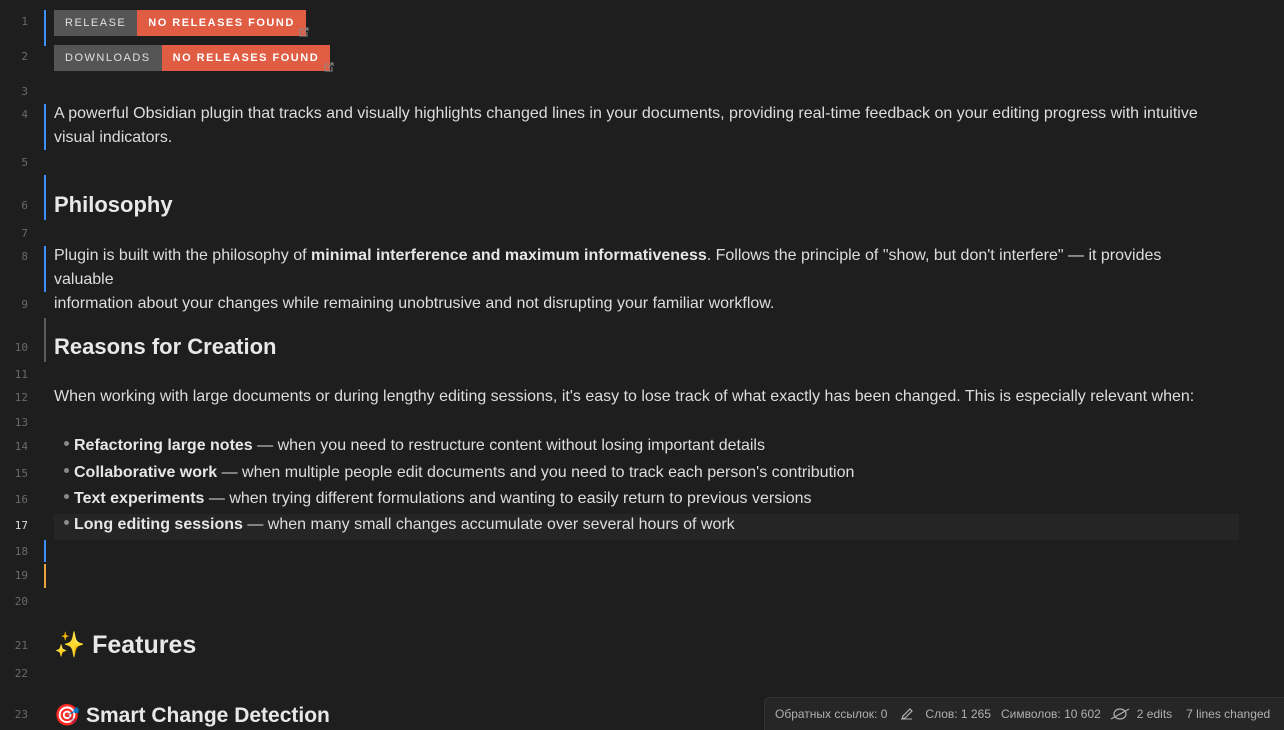 The image size is (1284, 730). Describe the element at coordinates (158, 524) in the screenshot. I see `list-item-bold: Long editing sessions` at that location.